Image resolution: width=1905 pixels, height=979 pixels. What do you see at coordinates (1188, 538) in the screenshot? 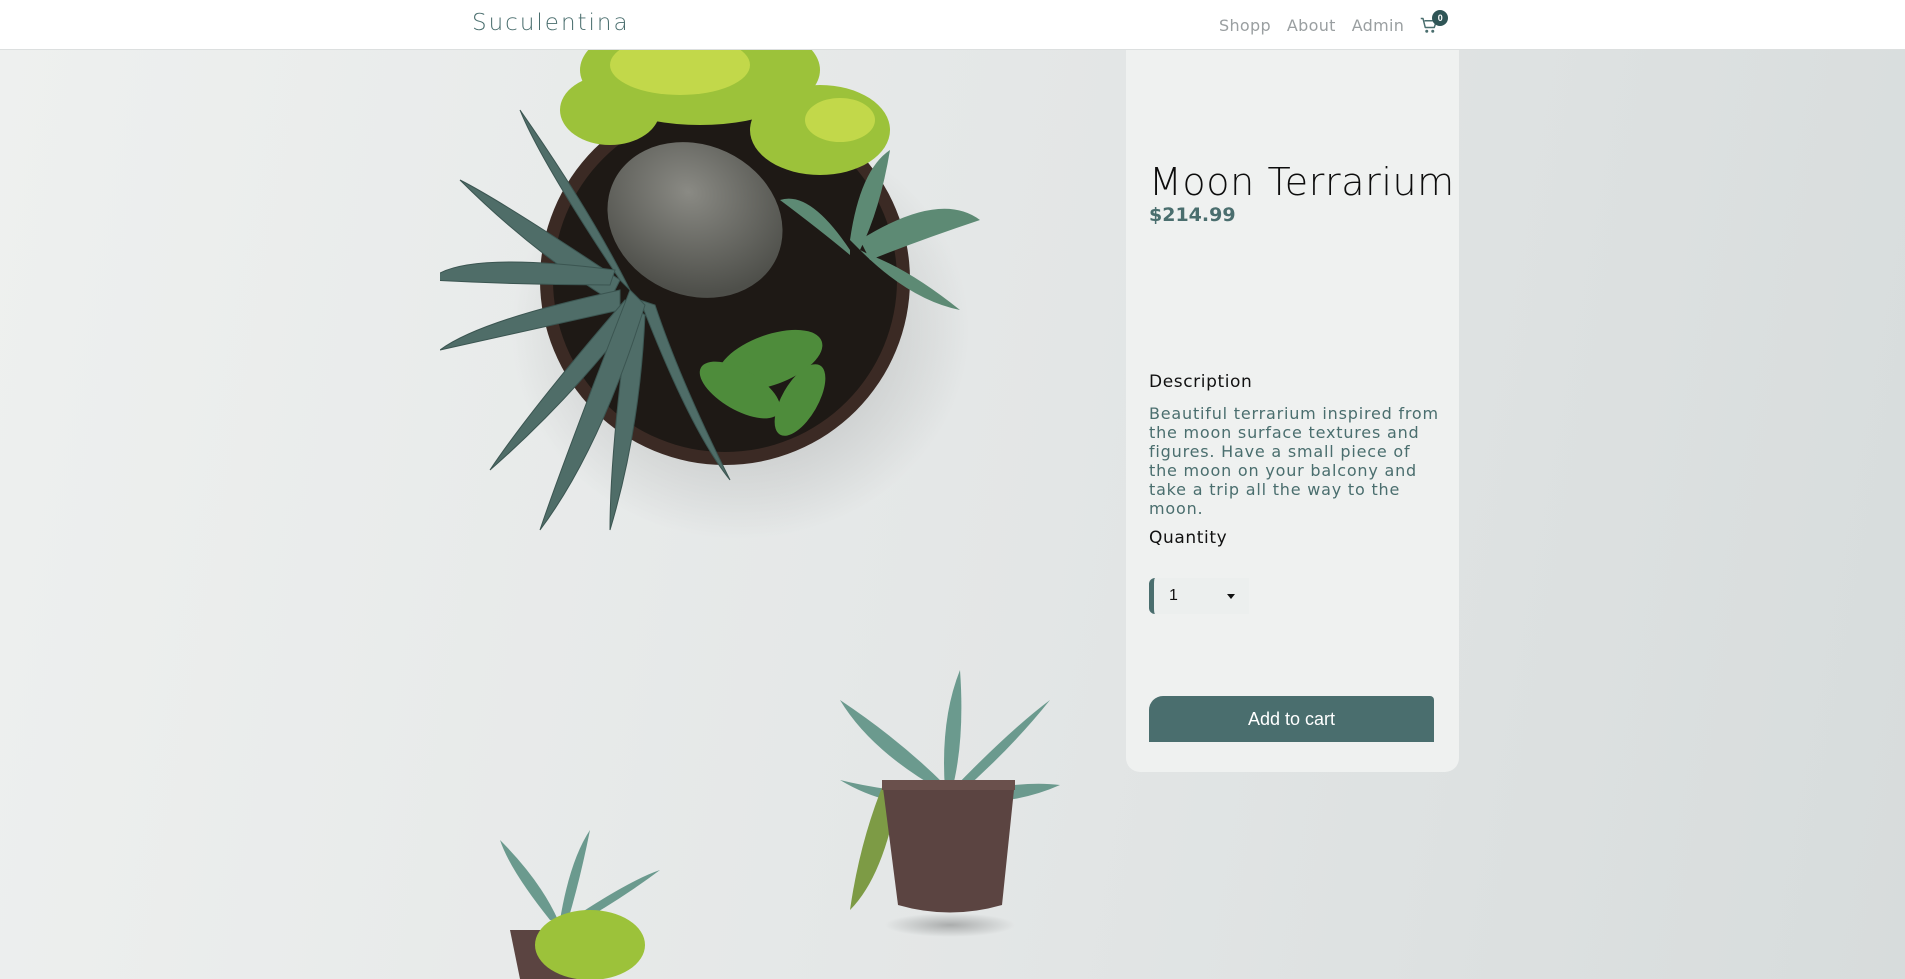
I see `quantity-label: Quantity` at bounding box center [1188, 538].